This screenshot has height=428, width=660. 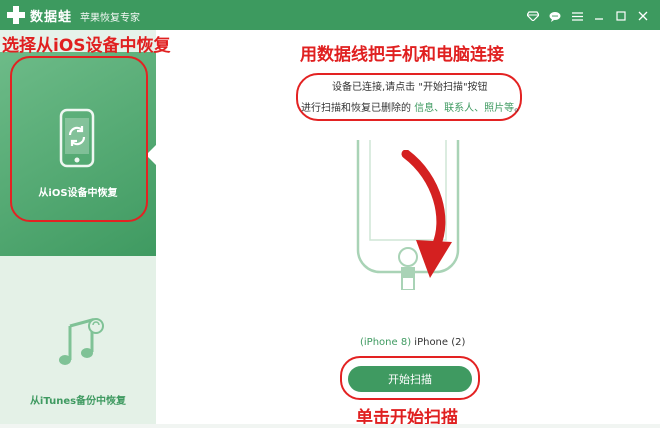 I want to click on minimize-icon, so click(x=599, y=16).